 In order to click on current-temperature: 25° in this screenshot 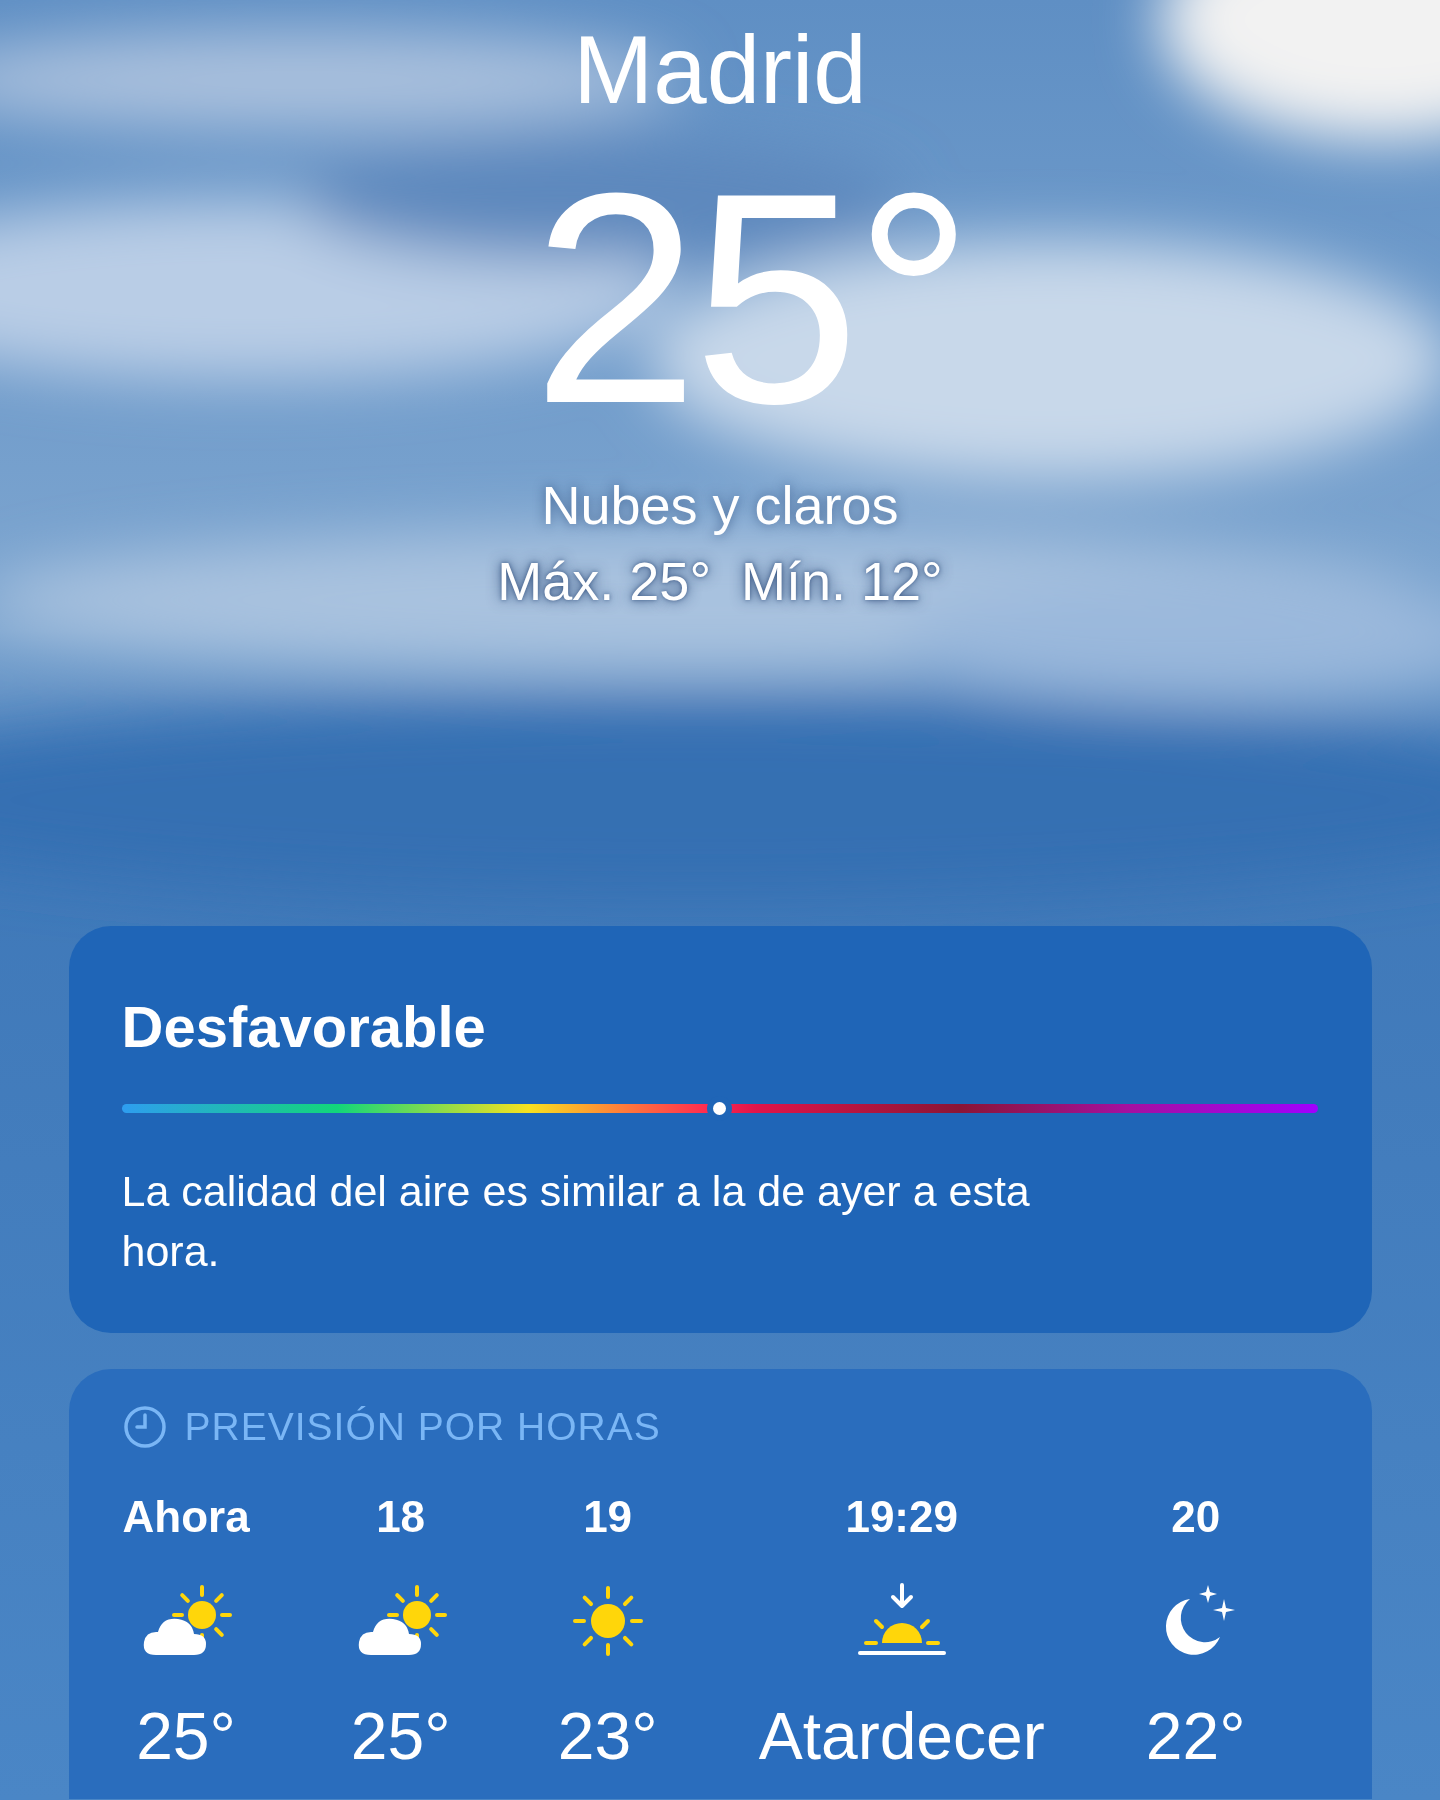, I will do `click(749, 298)`.